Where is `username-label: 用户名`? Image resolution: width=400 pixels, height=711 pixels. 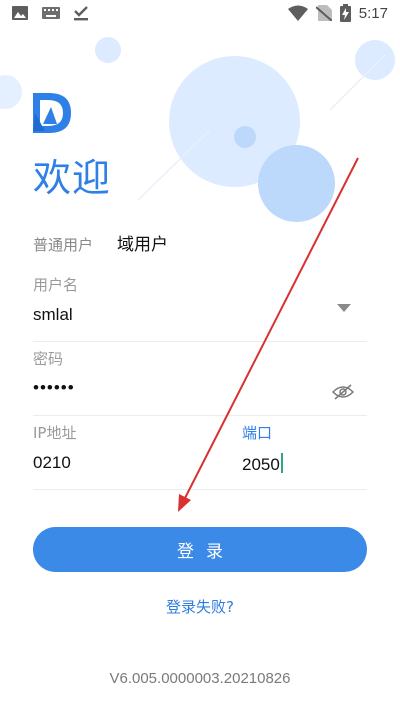 username-label: 用户名 is located at coordinates (56, 285).